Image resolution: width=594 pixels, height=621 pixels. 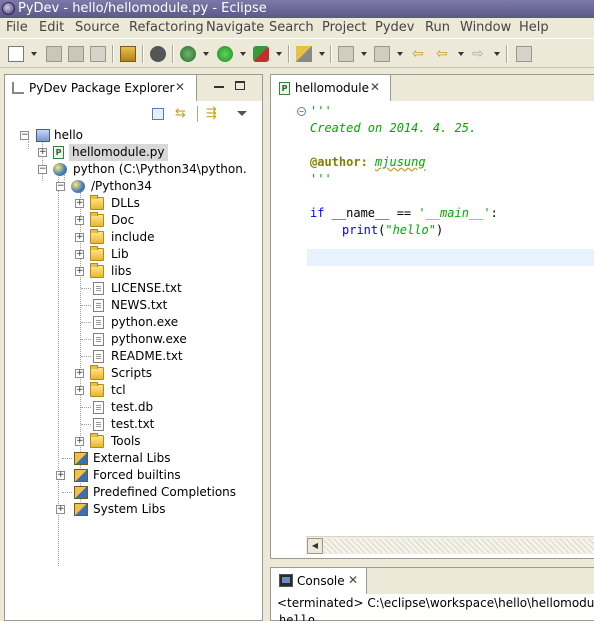 What do you see at coordinates (459, 546) in the screenshot?
I see `scrollbar-track` at bounding box center [459, 546].